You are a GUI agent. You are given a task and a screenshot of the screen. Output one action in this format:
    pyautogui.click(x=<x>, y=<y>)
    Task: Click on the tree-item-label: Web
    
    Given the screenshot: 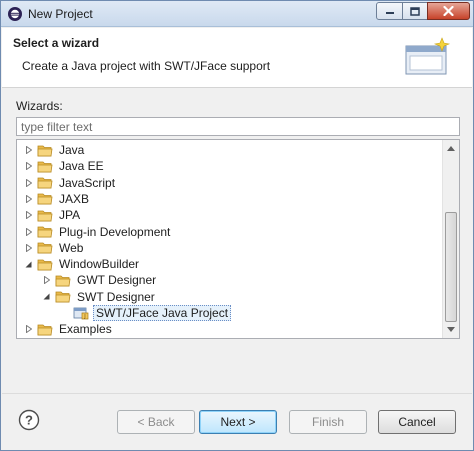 What is the action you would take?
    pyautogui.click(x=71, y=247)
    